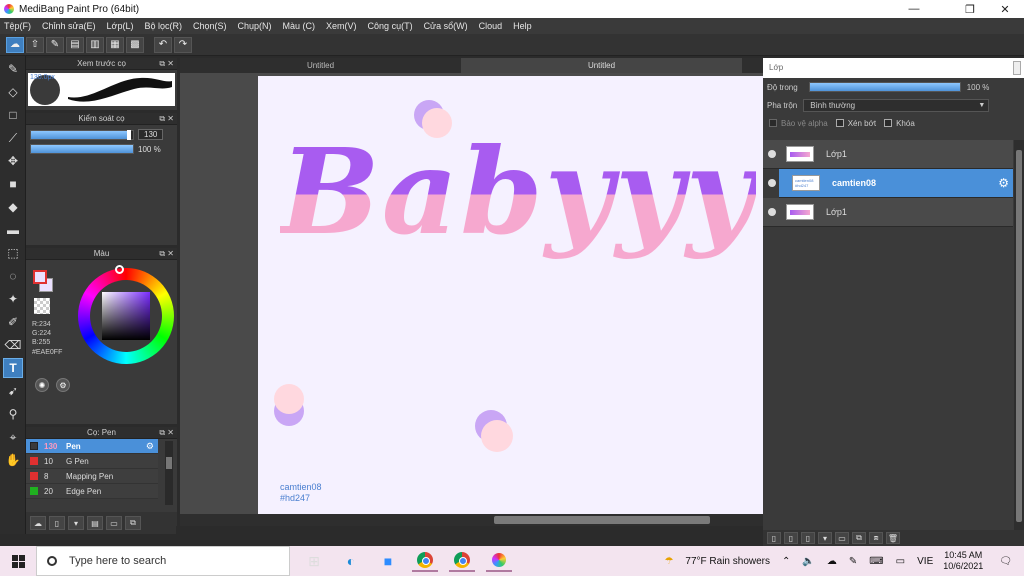 The width and height of the screenshot is (1024, 576). I want to click on document-icon: ▥, so click(95, 44).